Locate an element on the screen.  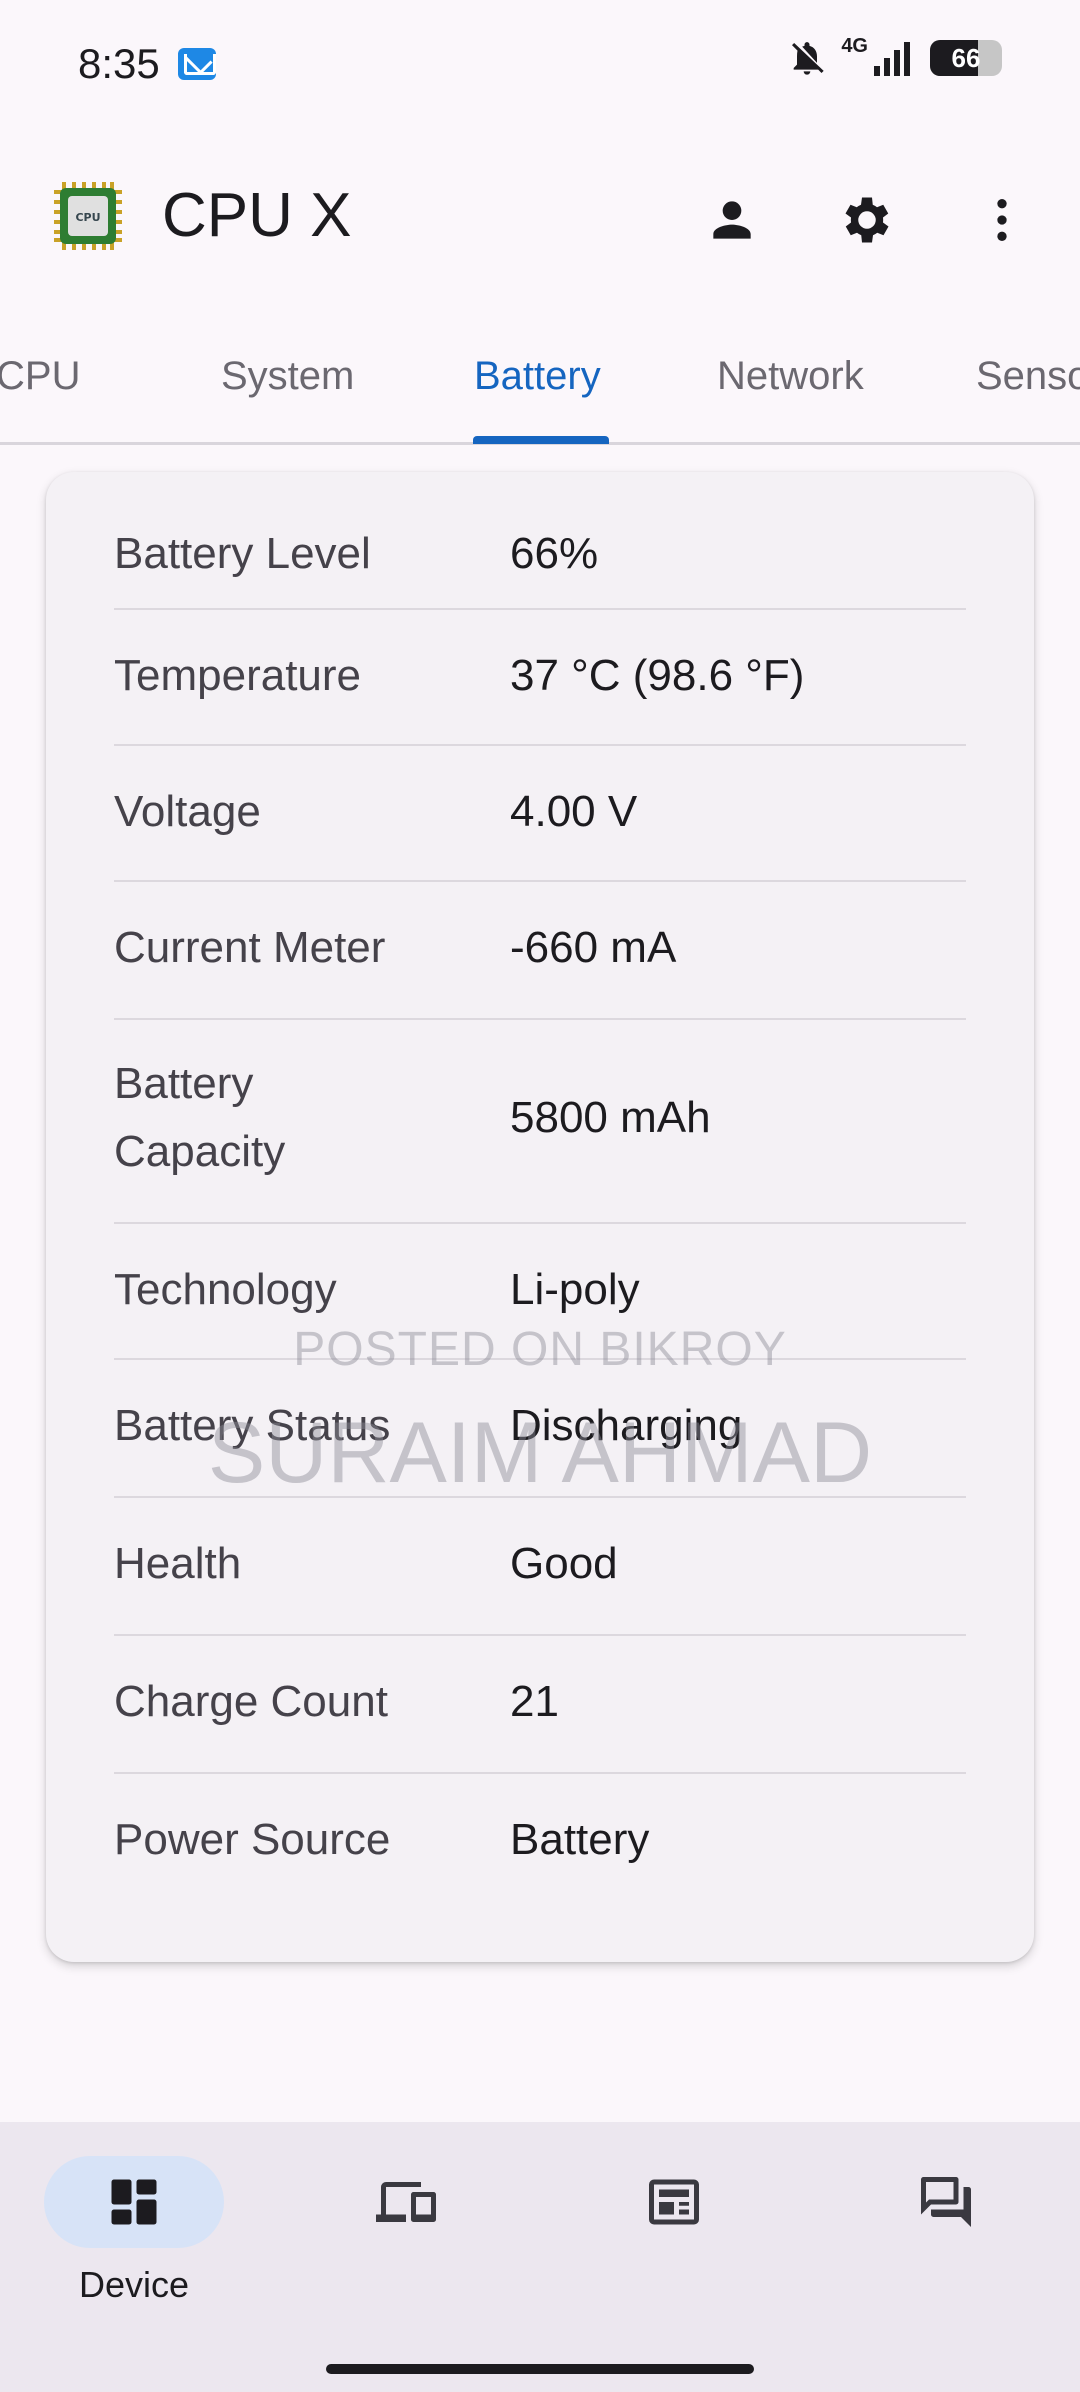
watermark-line-2: SURAIM AHMAD is located at coordinates (540, 1453).